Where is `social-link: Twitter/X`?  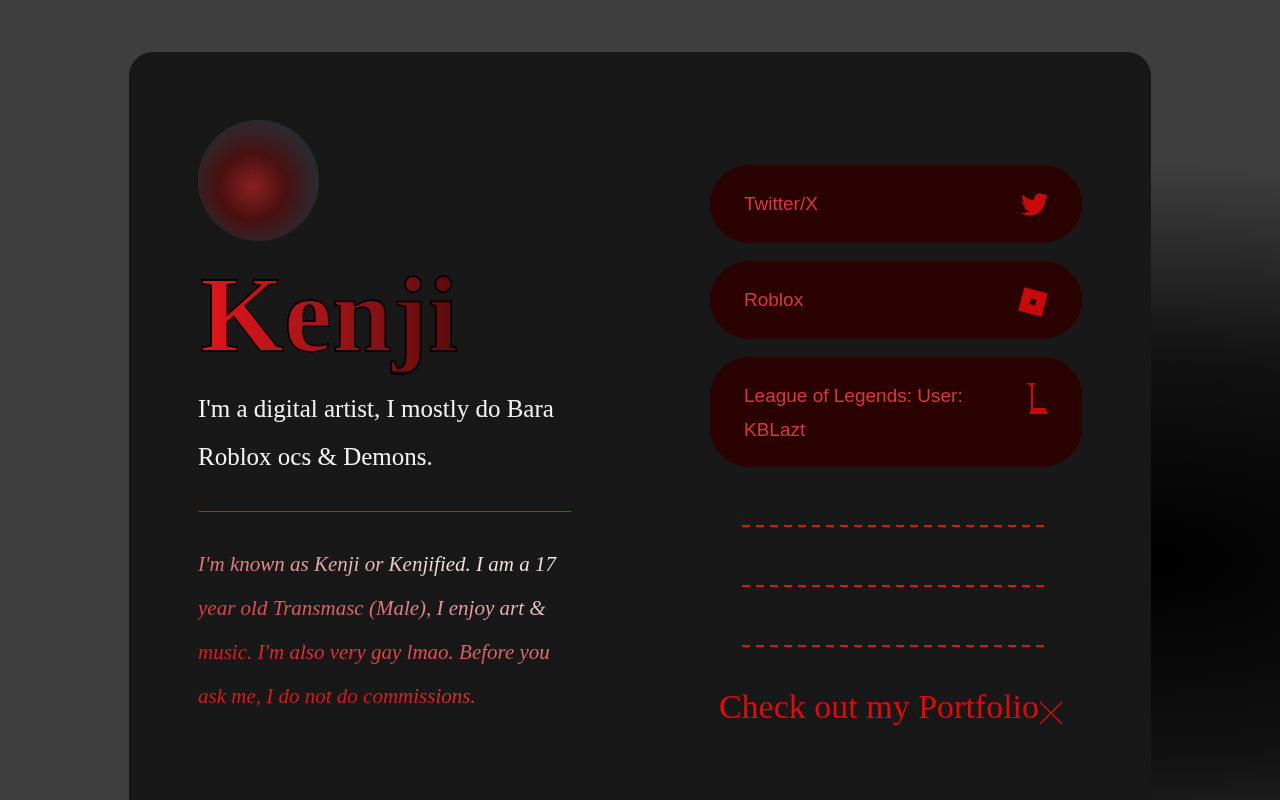
social-link: Twitter/X is located at coordinates (896, 204).